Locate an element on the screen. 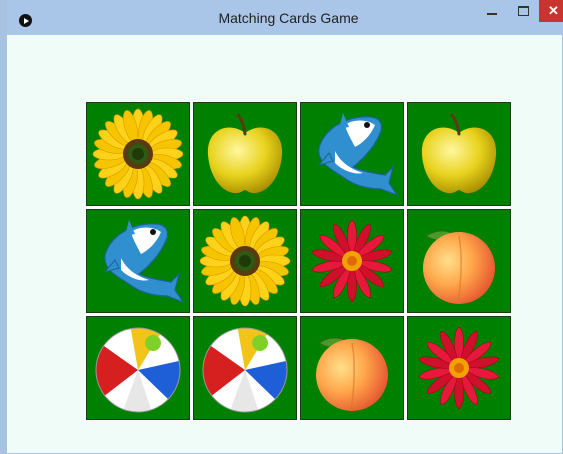 This screenshot has width=563, height=454. minimize-button is located at coordinates (493, 11).